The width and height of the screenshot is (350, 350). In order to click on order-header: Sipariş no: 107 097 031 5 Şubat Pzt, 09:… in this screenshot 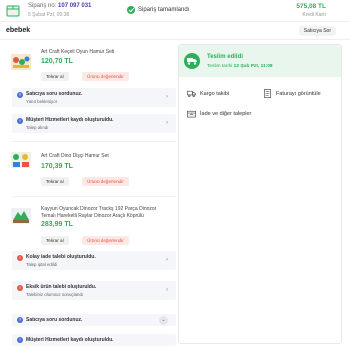, I will do `click(175, 11)`.